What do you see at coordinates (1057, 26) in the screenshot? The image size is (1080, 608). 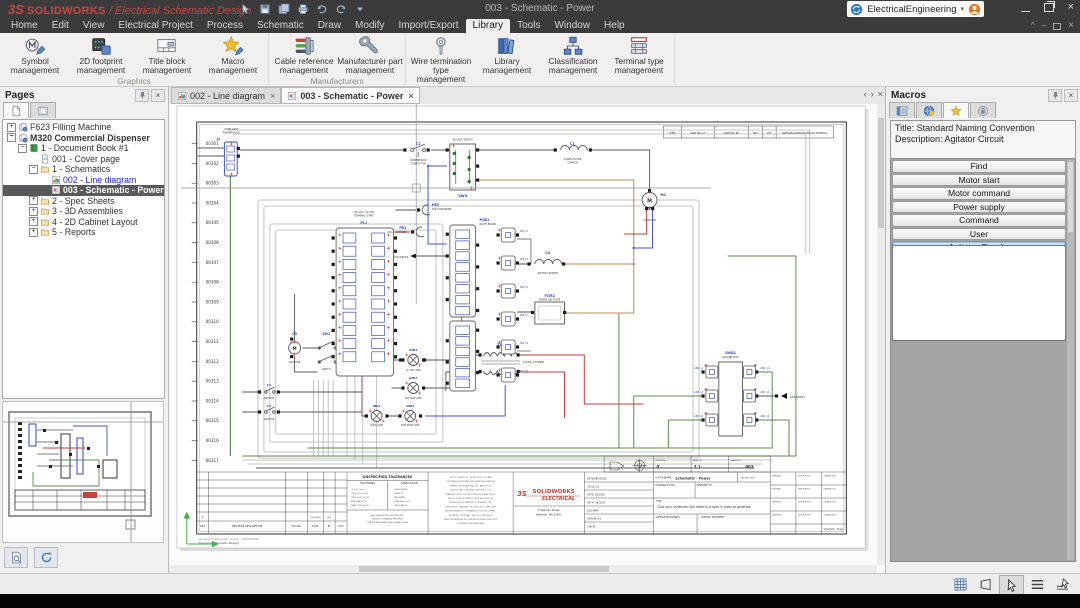 I see `doc-restore-button` at bounding box center [1057, 26].